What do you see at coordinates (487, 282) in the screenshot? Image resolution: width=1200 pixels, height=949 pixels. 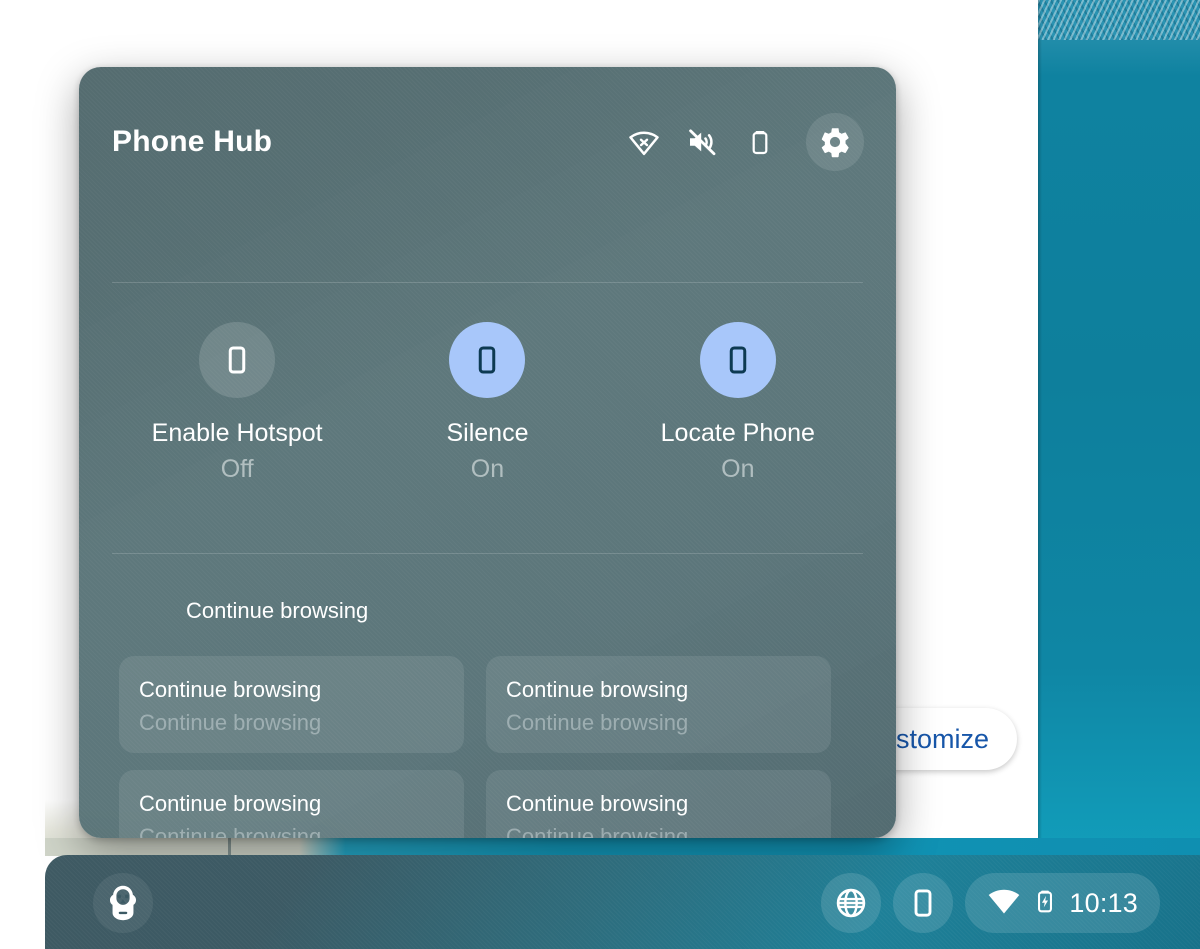 I see `divider-top` at bounding box center [487, 282].